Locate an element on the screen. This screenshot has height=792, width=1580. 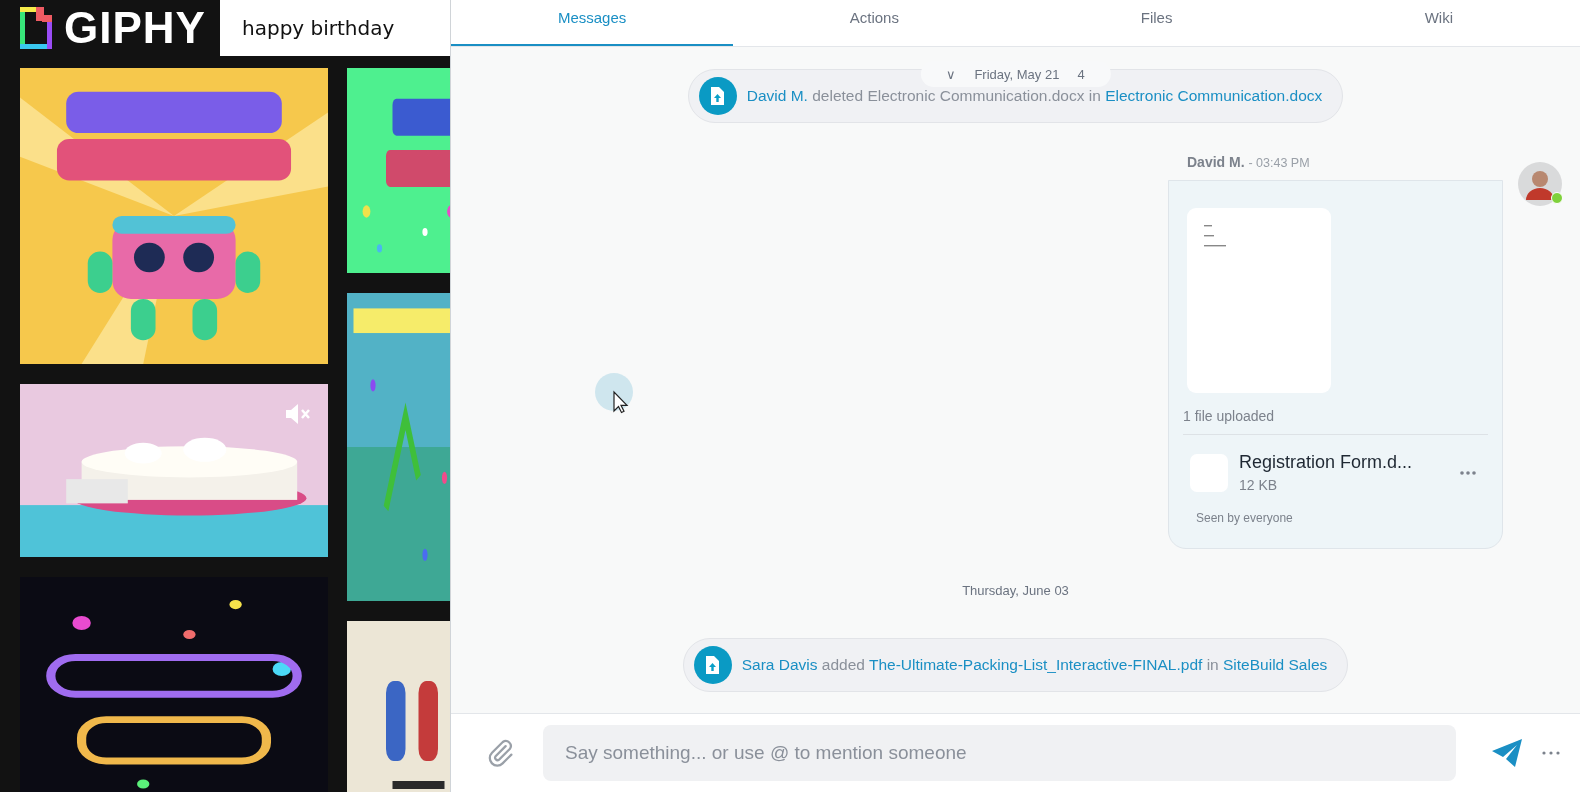
link: SiteBuild Sales is located at coordinates (1275, 664).